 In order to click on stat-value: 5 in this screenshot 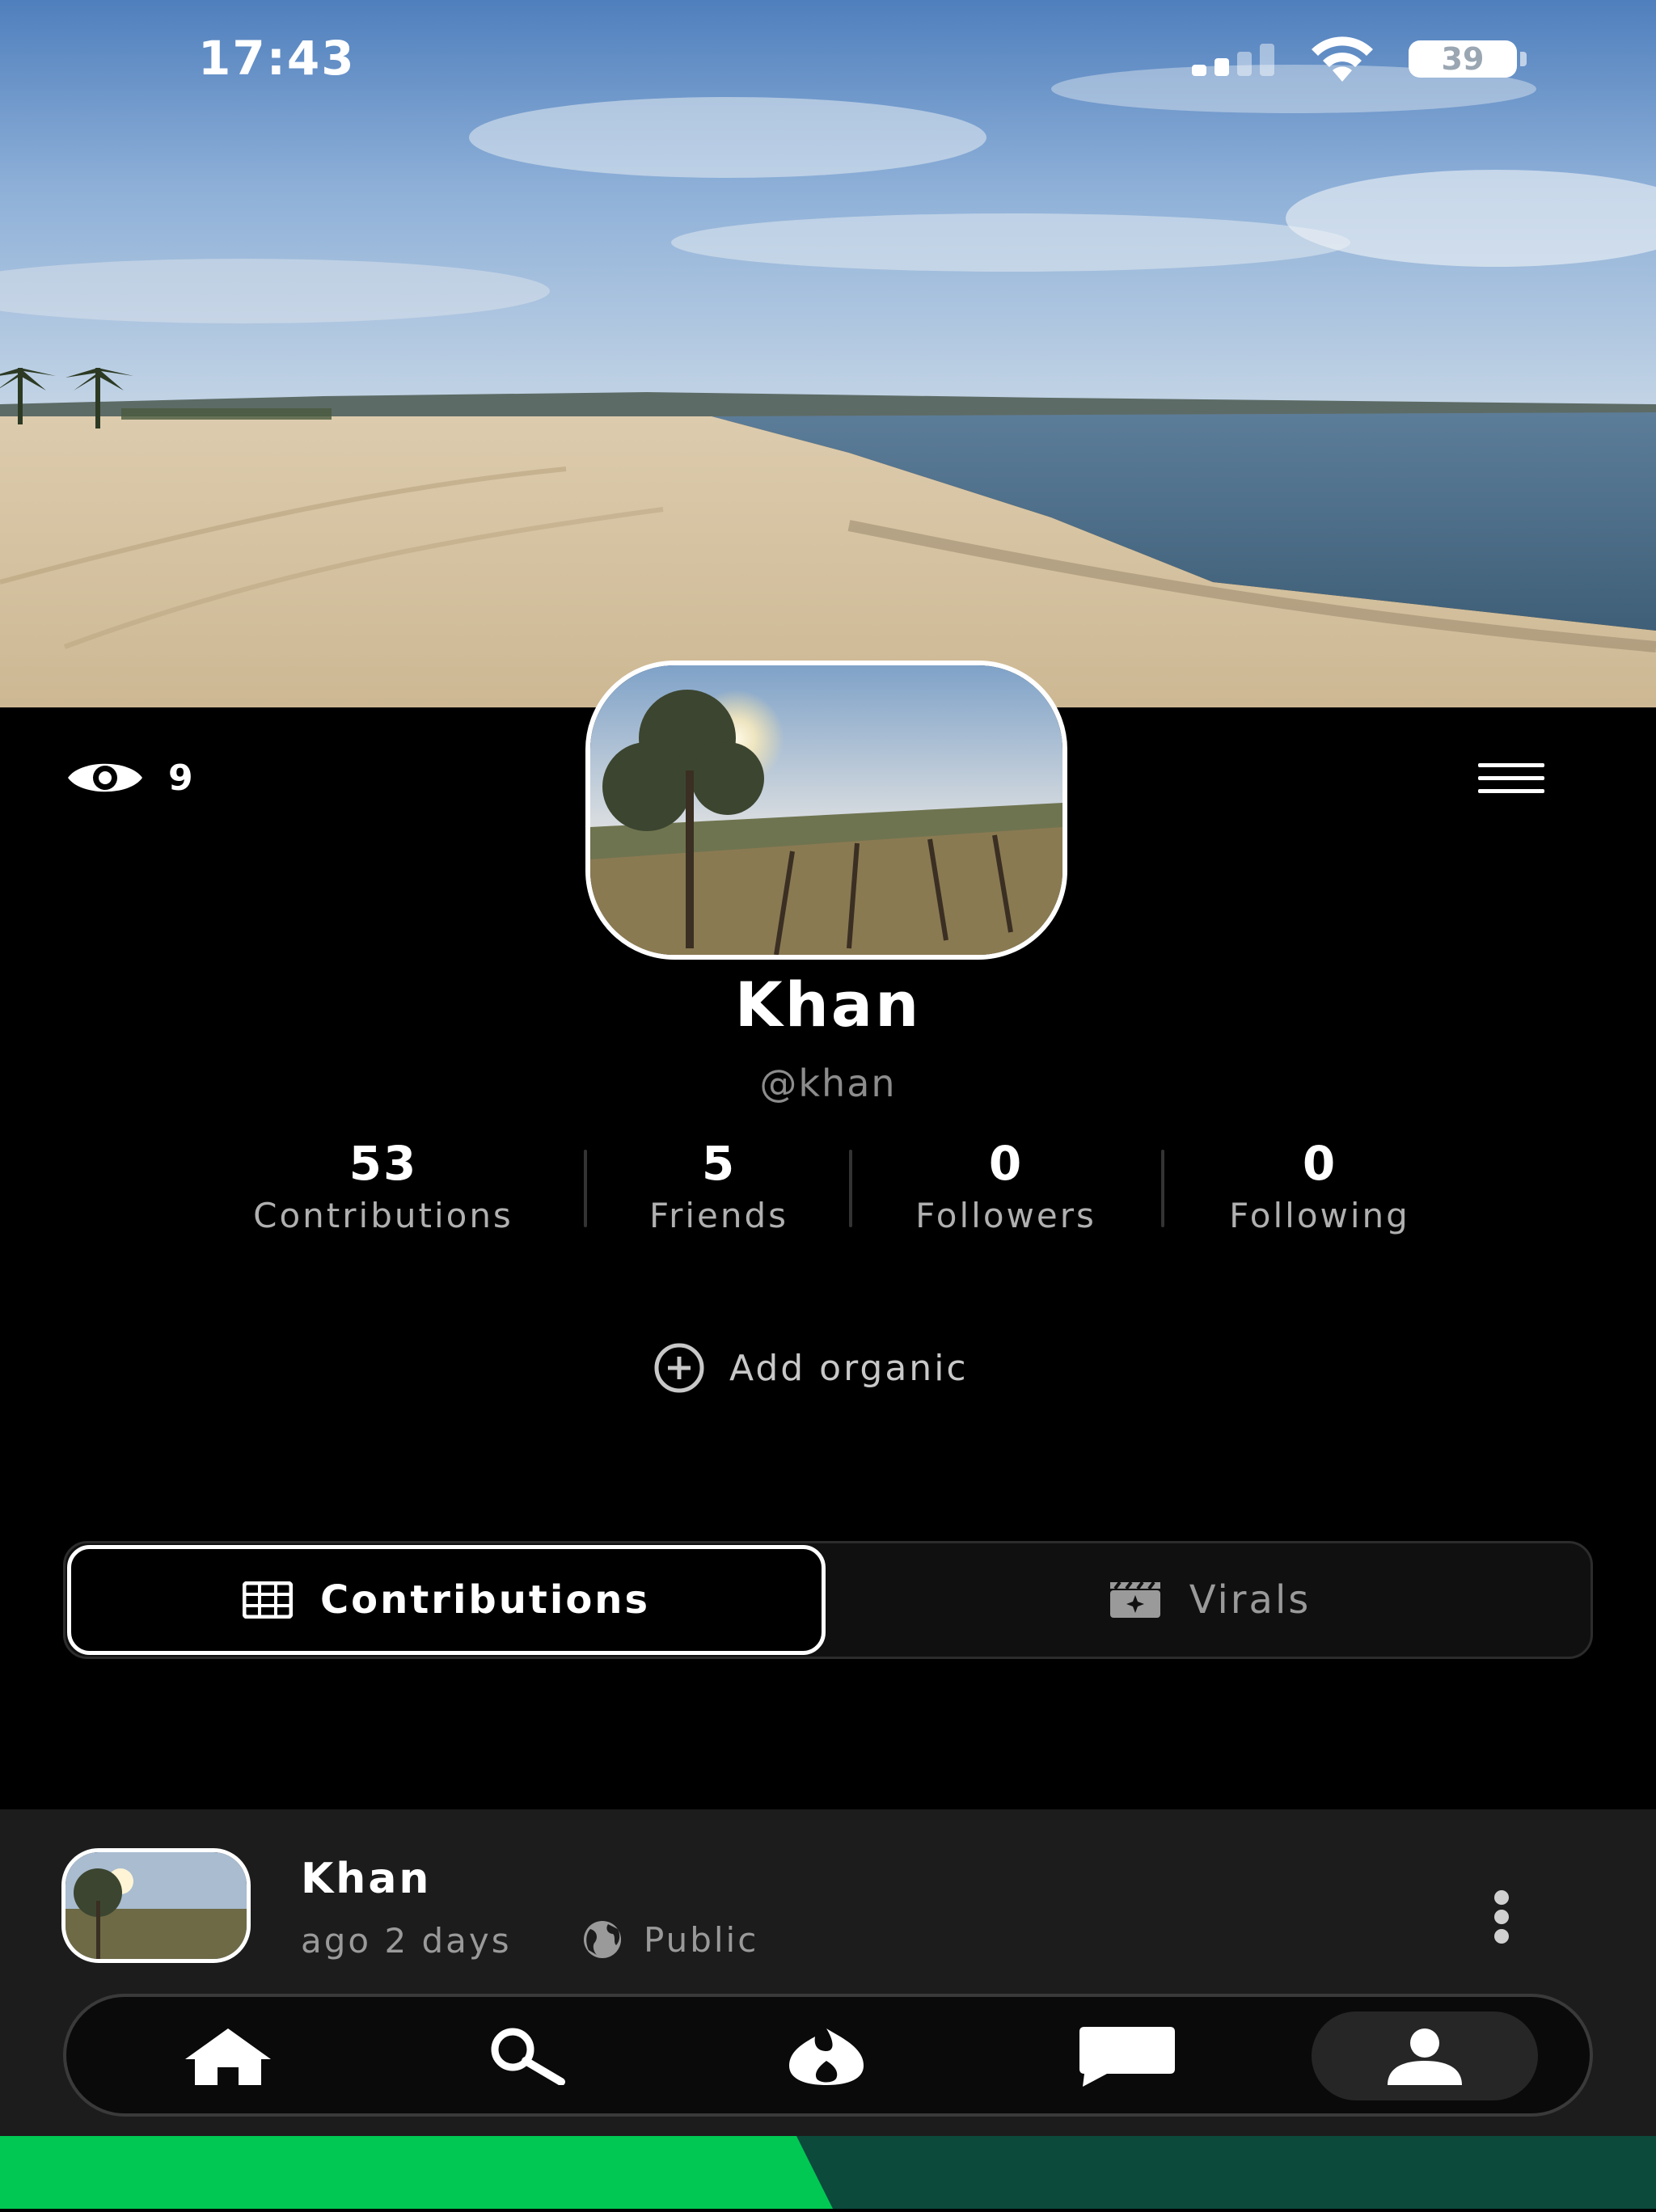, I will do `click(719, 1163)`.